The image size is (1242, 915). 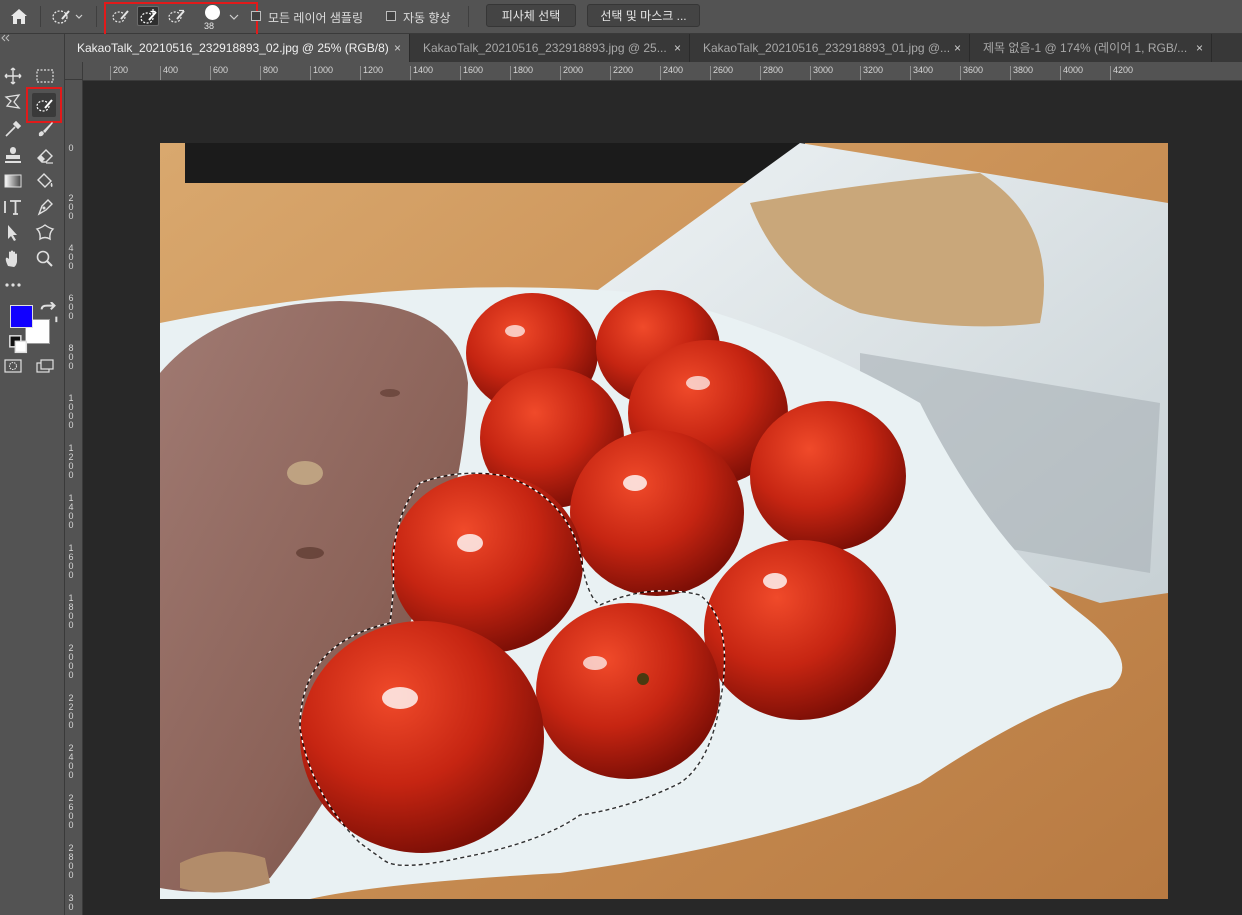 I want to click on type-tool-icon, so click(x=13, y=207).